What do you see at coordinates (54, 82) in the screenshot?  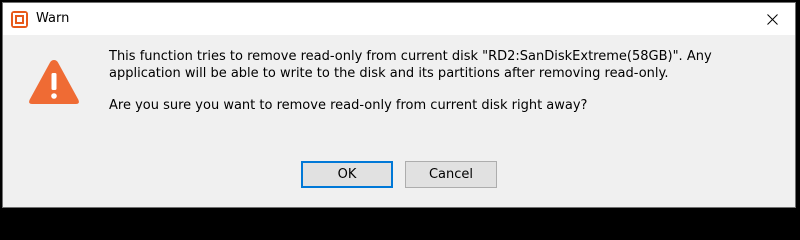 I see `warning-triangle-icon` at bounding box center [54, 82].